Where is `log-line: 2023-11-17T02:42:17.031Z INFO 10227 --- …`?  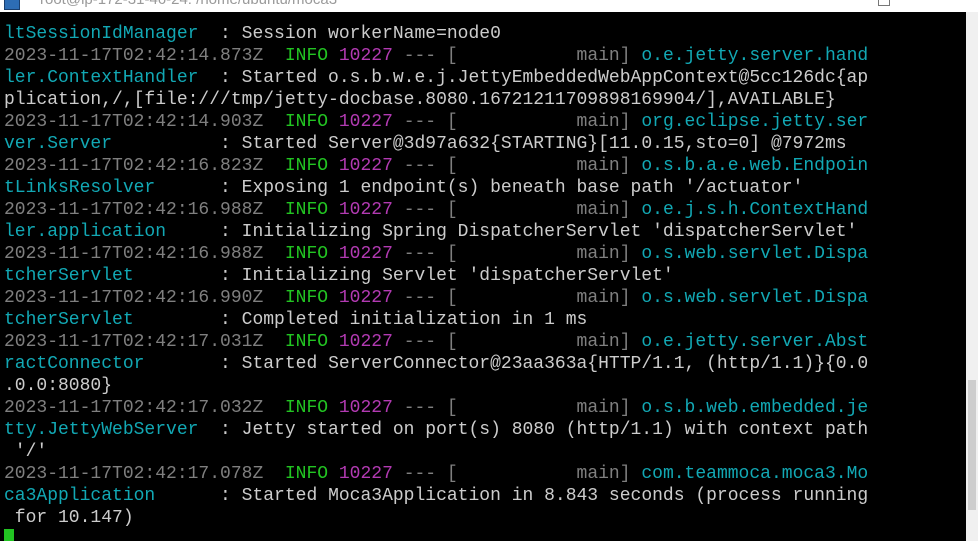
log-line: 2023-11-17T02:42:17.031Z INFO 10227 --- … is located at coordinates (485, 342).